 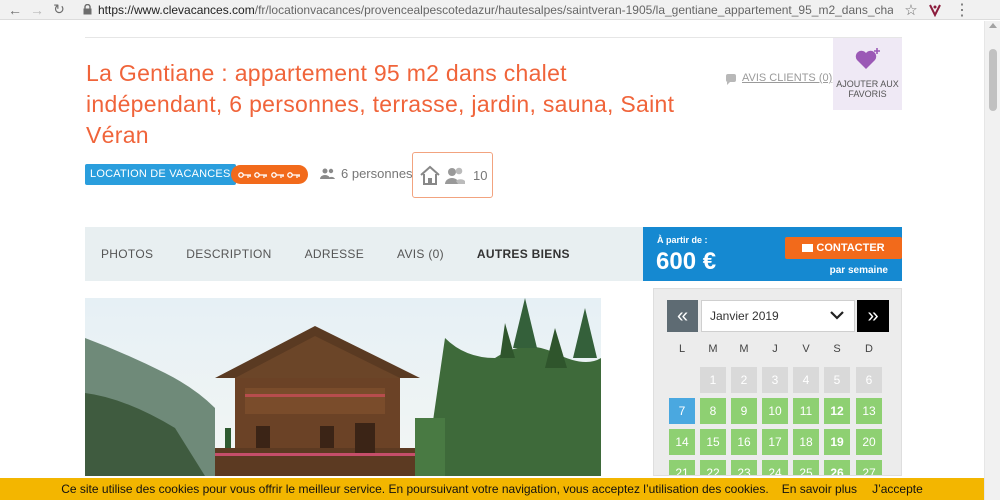 I want to click on calendar-day: 2, so click(x=744, y=380).